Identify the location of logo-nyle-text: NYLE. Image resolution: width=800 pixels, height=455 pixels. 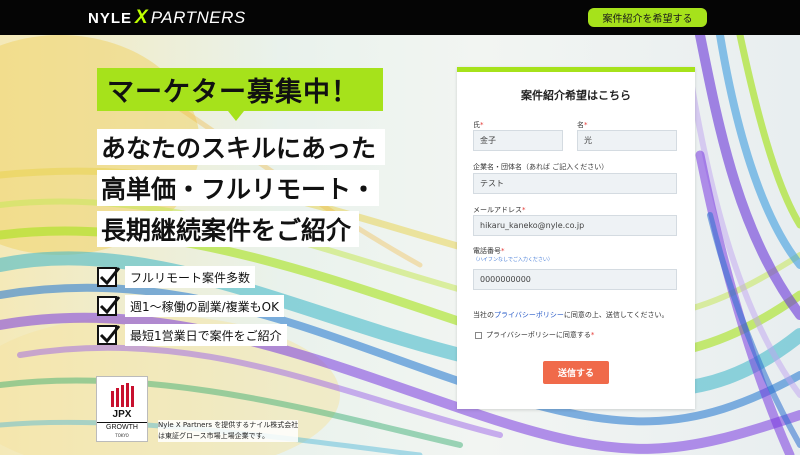
(110, 18).